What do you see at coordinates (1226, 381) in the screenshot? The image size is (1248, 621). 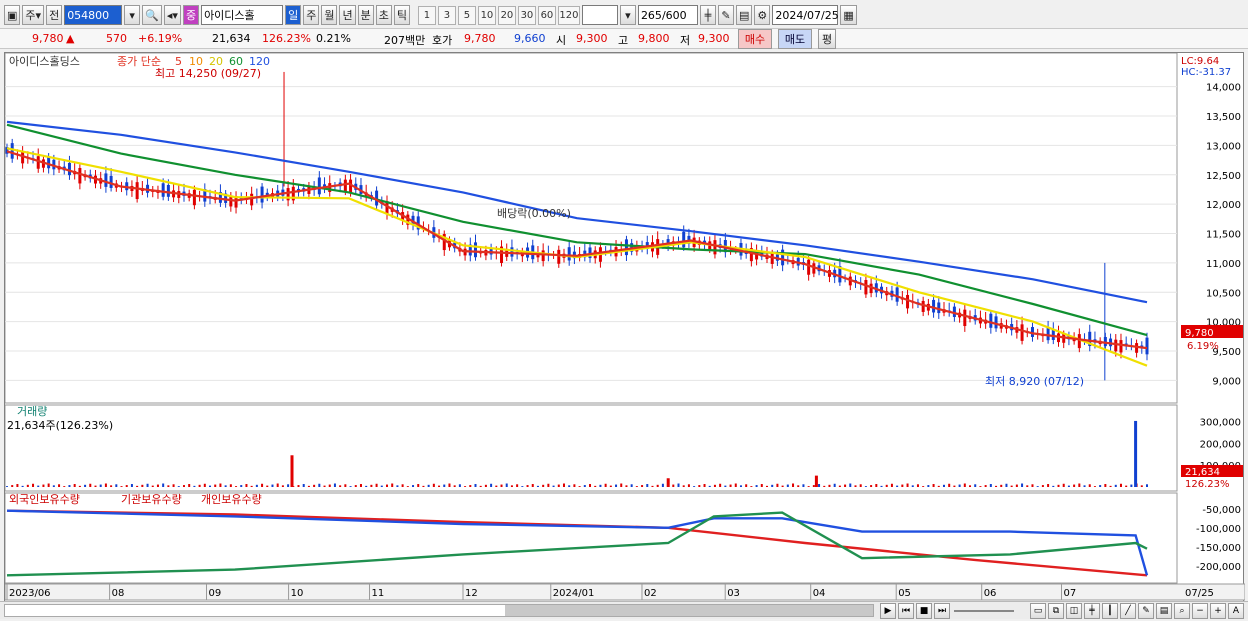 I see `price-tick-label: 9,000` at bounding box center [1226, 381].